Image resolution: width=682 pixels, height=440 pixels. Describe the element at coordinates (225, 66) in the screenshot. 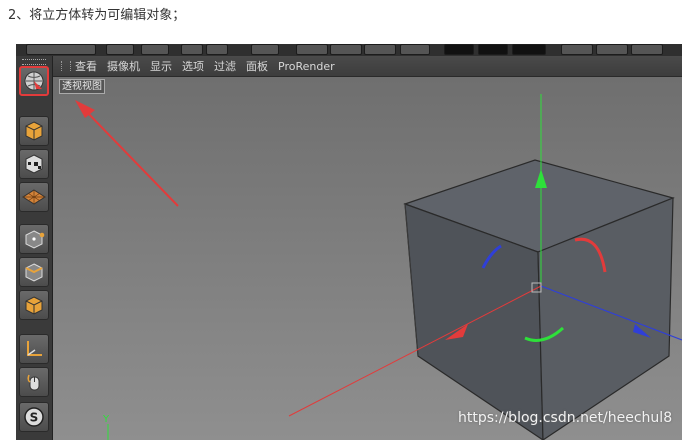

I see `menu-filter: 过滤` at that location.